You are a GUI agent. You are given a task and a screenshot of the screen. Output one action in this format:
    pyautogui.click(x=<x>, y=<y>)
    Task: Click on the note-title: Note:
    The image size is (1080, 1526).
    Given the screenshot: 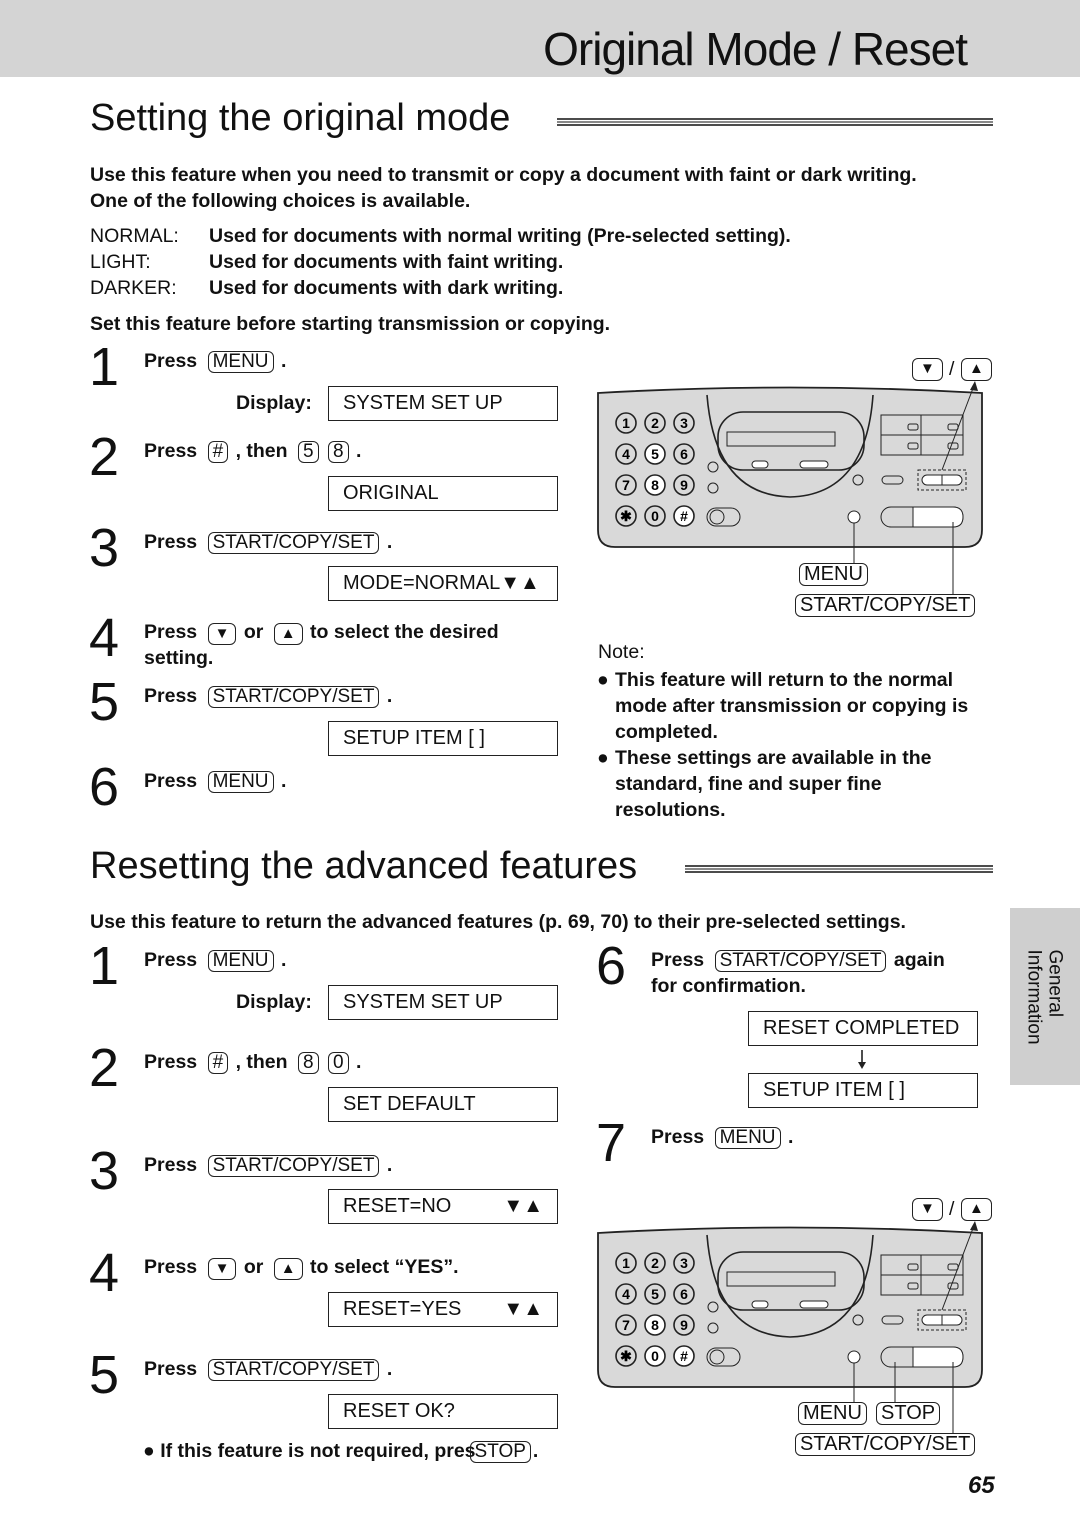 What is the action you would take?
    pyautogui.click(x=621, y=652)
    